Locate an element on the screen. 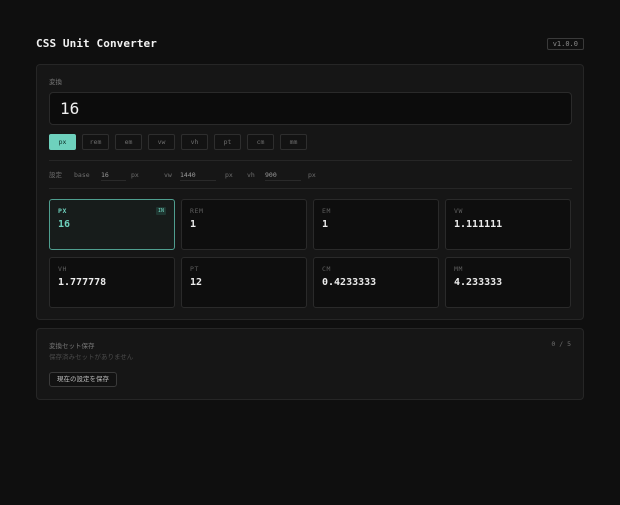  unit-tab-cm: cm is located at coordinates (260, 142).